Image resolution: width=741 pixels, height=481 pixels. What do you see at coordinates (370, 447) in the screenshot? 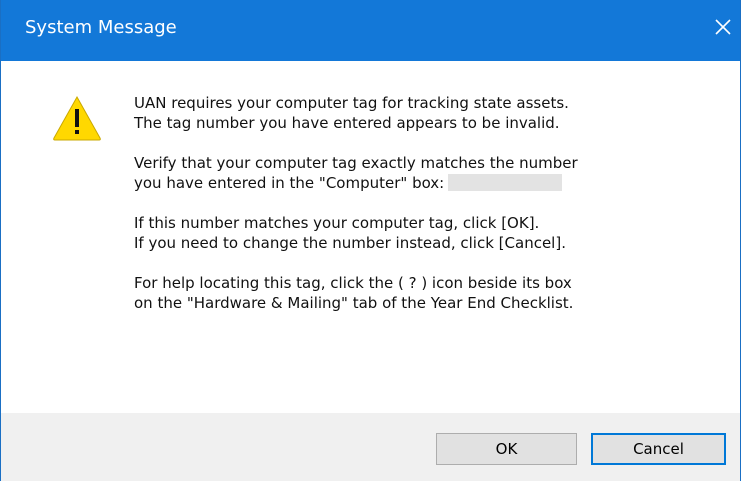
I see `button-bar: OK Cancel` at bounding box center [370, 447].